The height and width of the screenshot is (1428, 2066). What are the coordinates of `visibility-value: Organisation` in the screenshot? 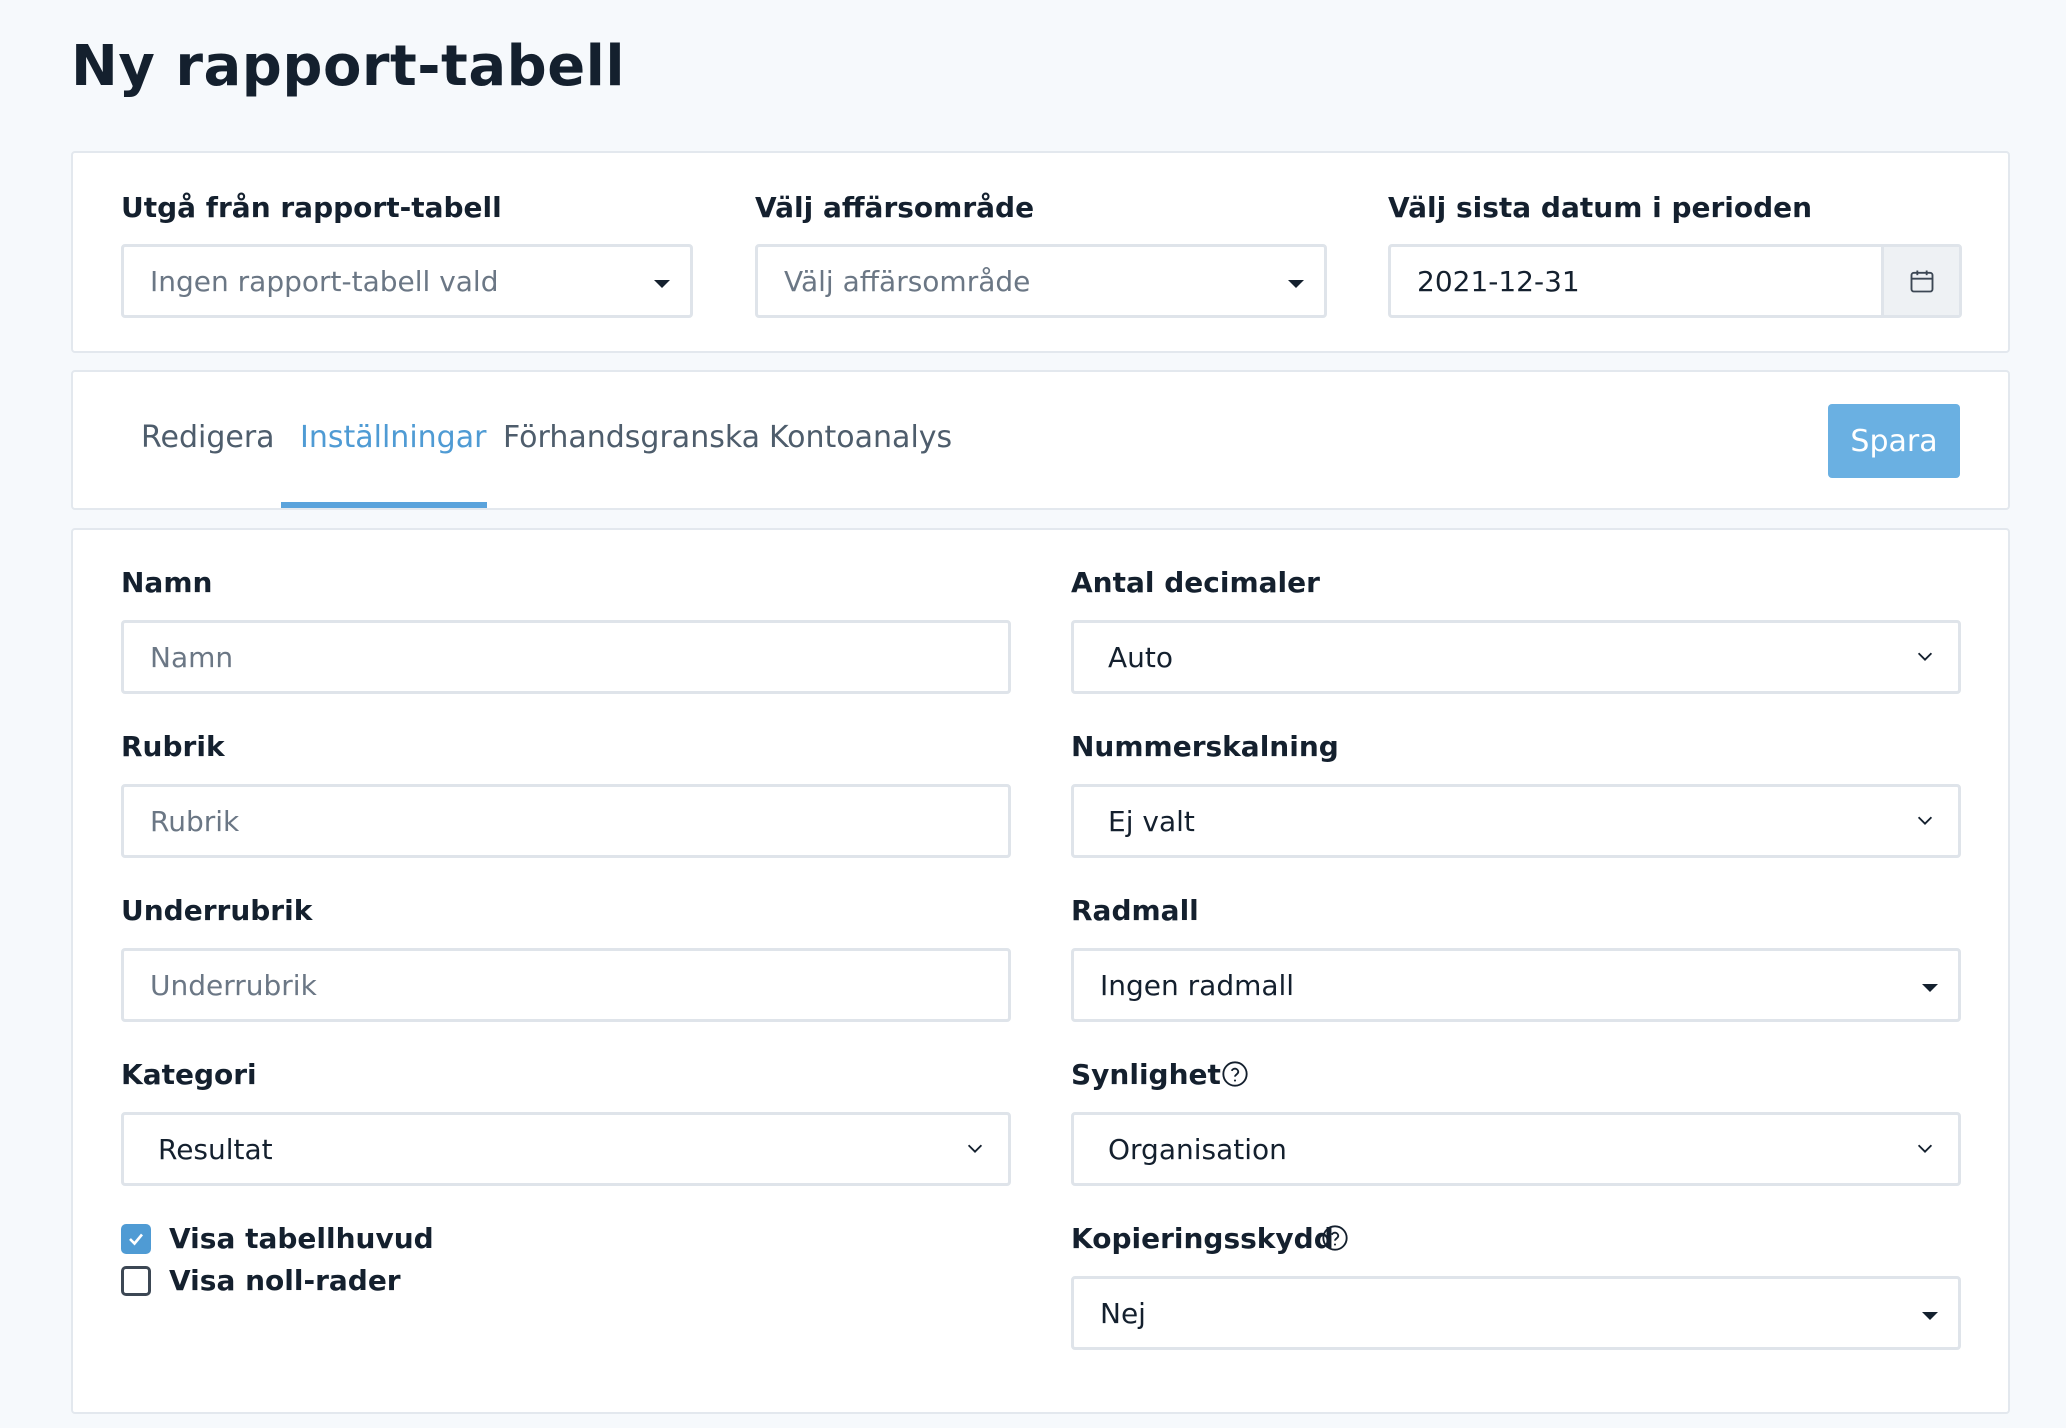 It's located at (1197, 1149).